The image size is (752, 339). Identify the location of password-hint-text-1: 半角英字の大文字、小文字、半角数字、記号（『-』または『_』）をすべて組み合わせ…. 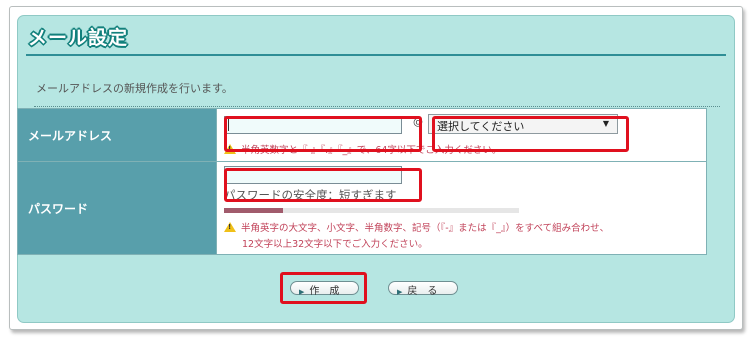
(425, 228).